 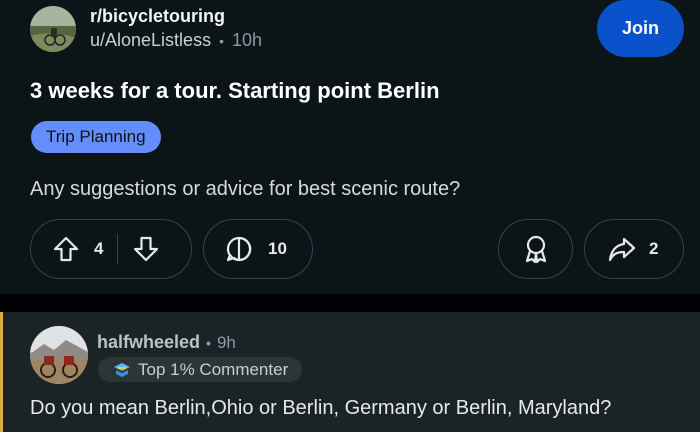 What do you see at coordinates (118, 249) in the screenshot?
I see `vote-divider` at bounding box center [118, 249].